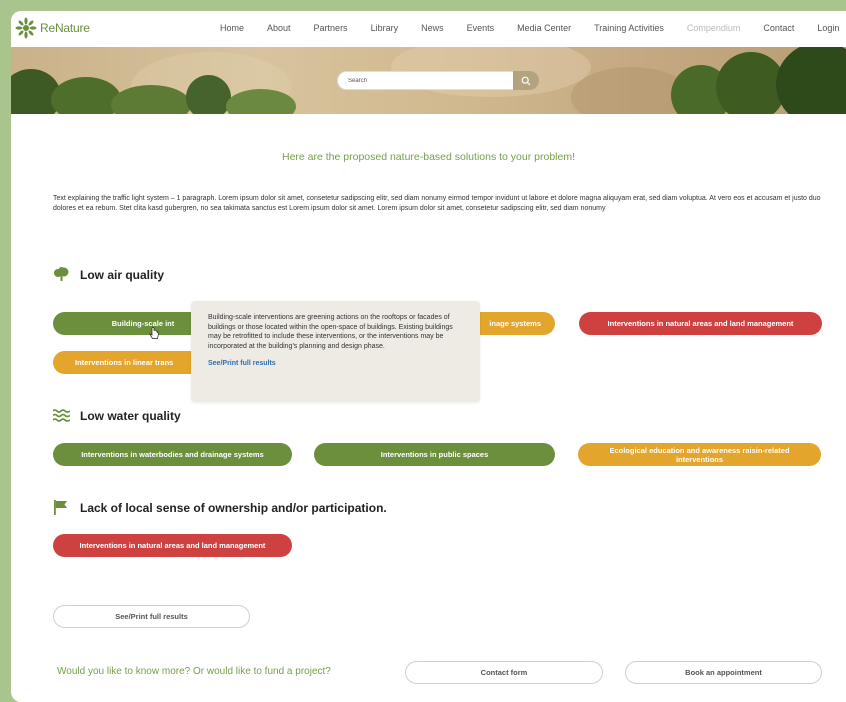  What do you see at coordinates (778, 28) in the screenshot?
I see `nav-item-contact: Contact` at bounding box center [778, 28].